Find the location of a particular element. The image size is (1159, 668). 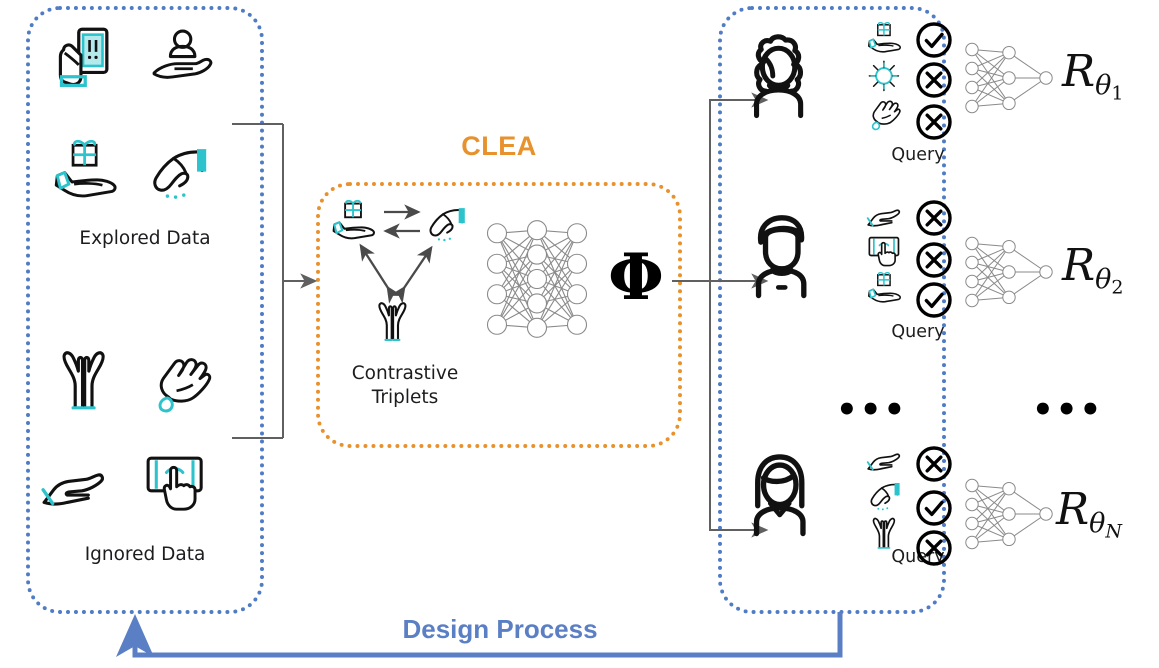

icon-hand-wave-gesture is located at coordinates (185, 385).